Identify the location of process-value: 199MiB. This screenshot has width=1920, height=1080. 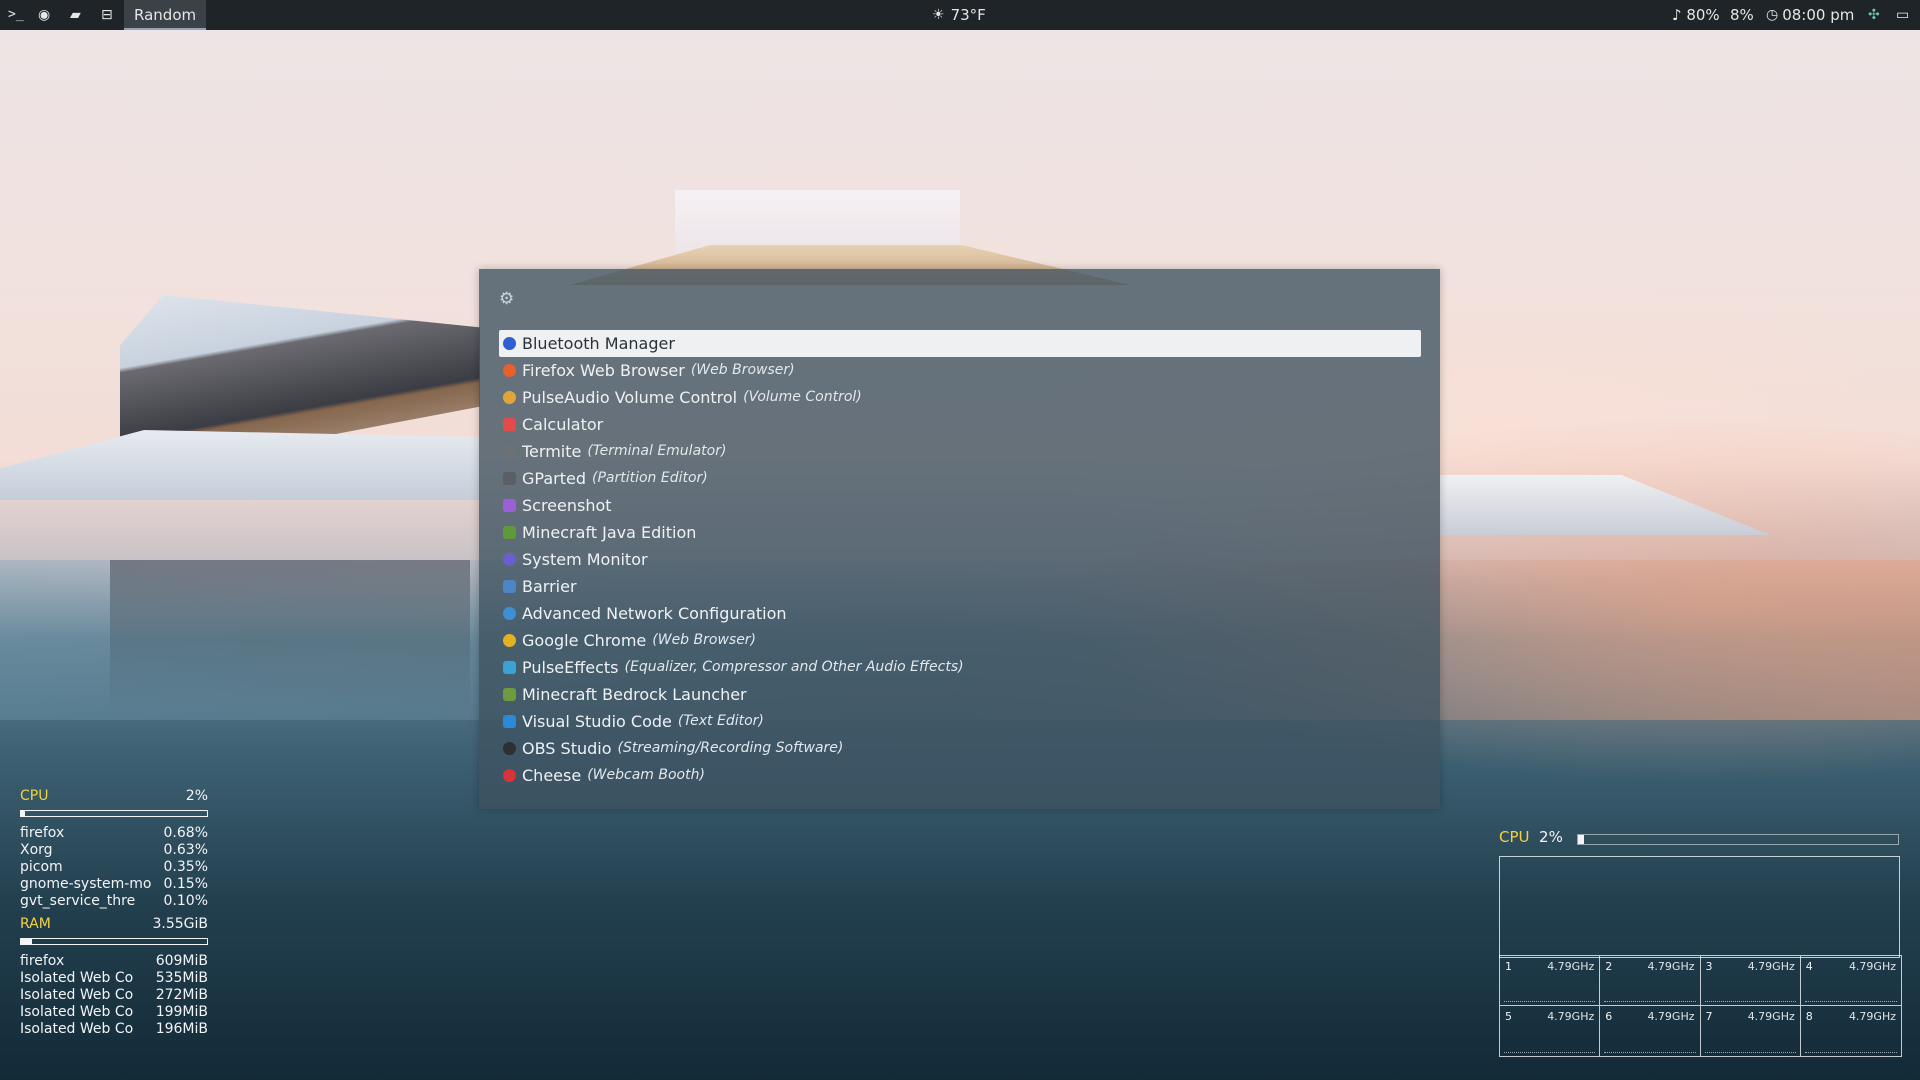
(181, 1012).